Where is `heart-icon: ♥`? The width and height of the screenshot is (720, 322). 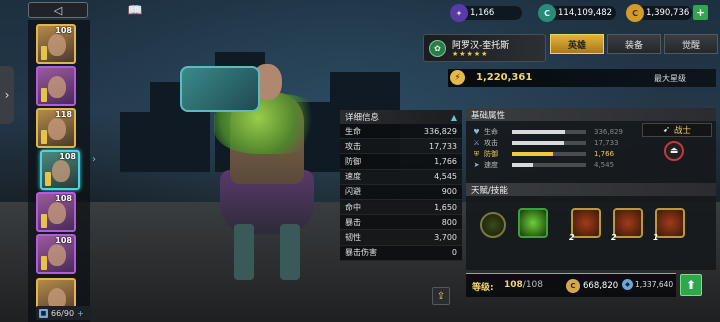
heart-icon: ♥ is located at coordinates (476, 132).